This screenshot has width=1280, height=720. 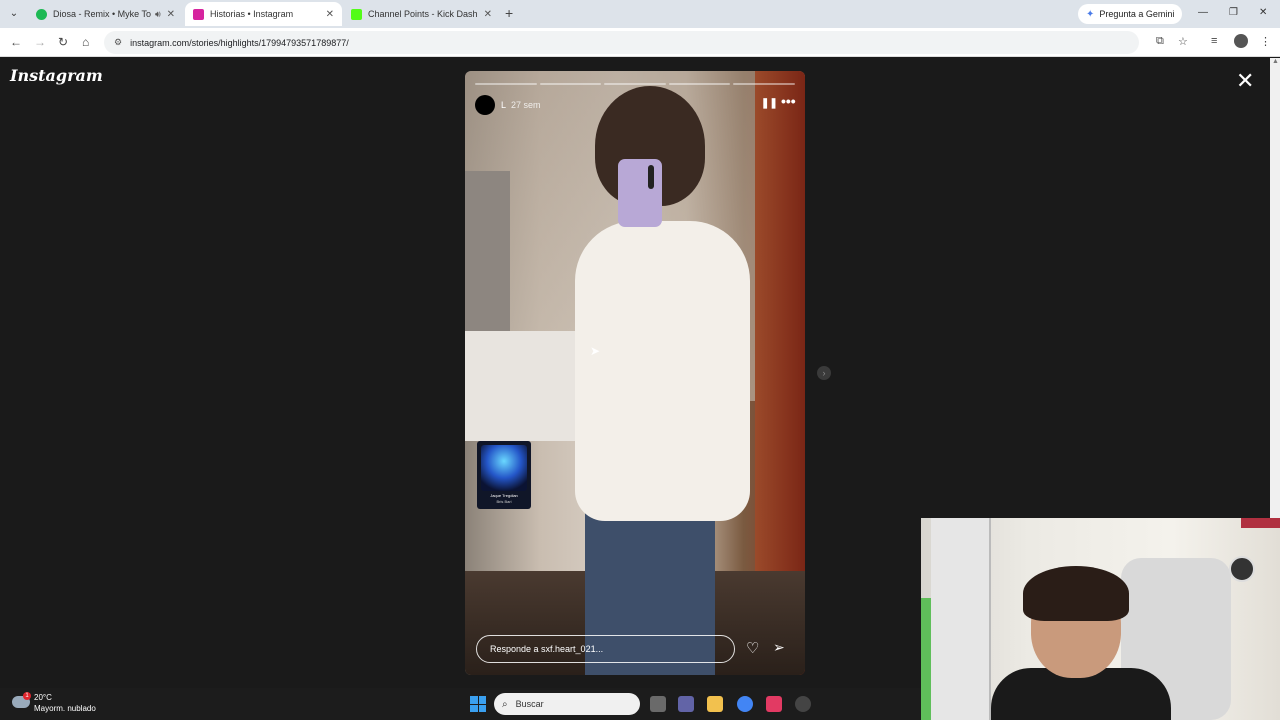 I want to click on gemini-spark-icon: ✦, so click(x=1090, y=14).